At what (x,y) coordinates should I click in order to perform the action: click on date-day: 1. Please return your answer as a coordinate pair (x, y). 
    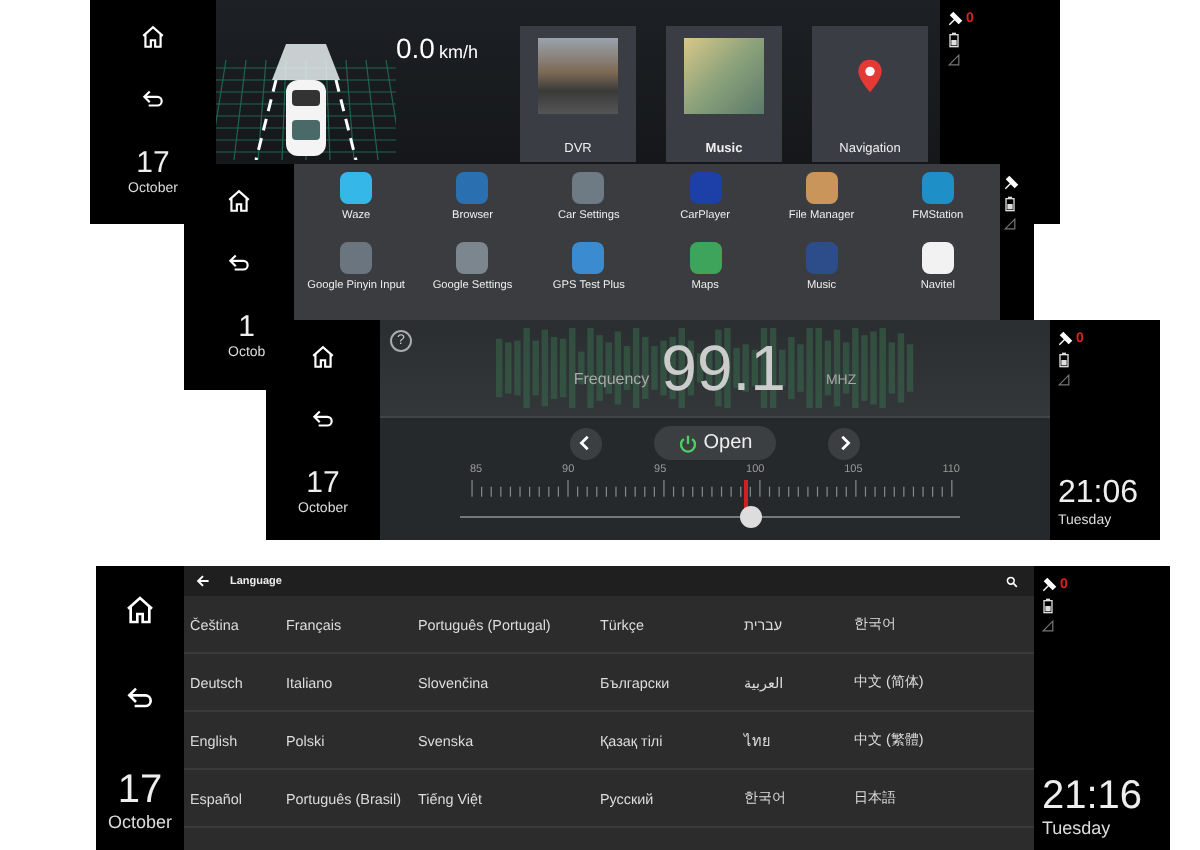
    Looking at the image, I should click on (247, 327).